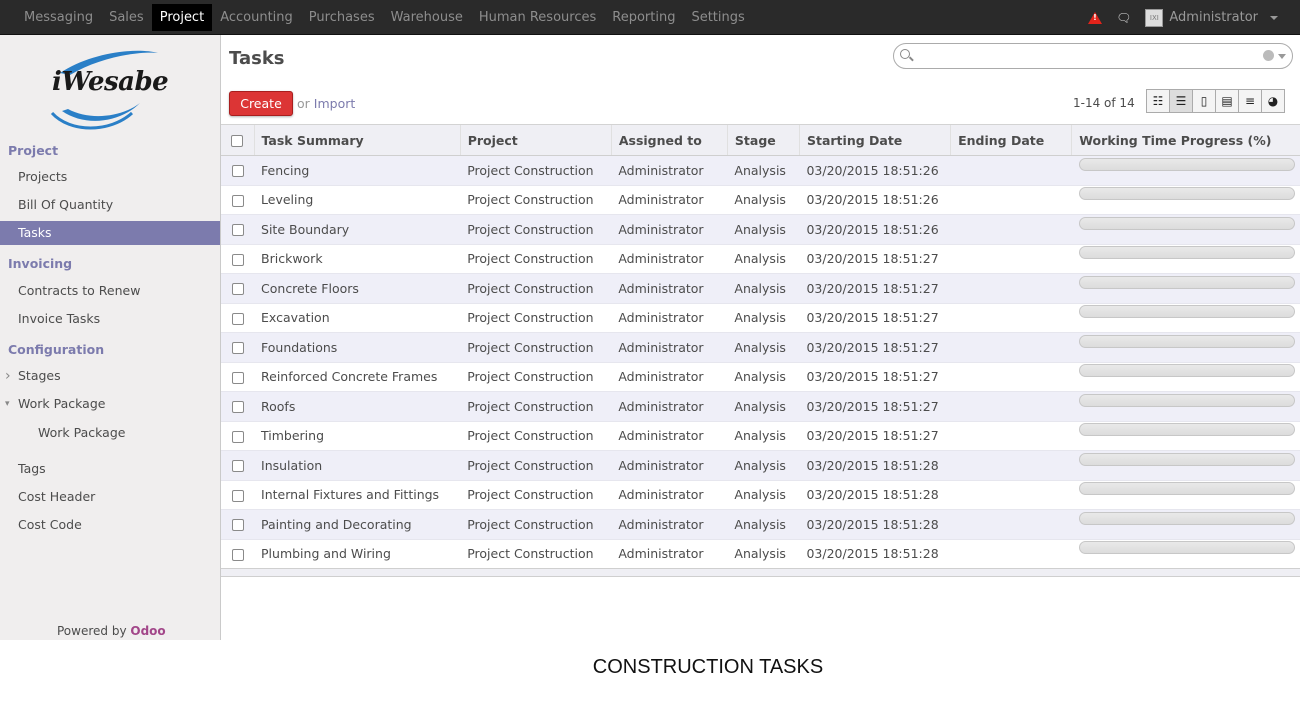 This screenshot has width=1300, height=704. Describe the element at coordinates (643, 17) in the screenshot. I see `top-menu-reporting: Reporting` at that location.